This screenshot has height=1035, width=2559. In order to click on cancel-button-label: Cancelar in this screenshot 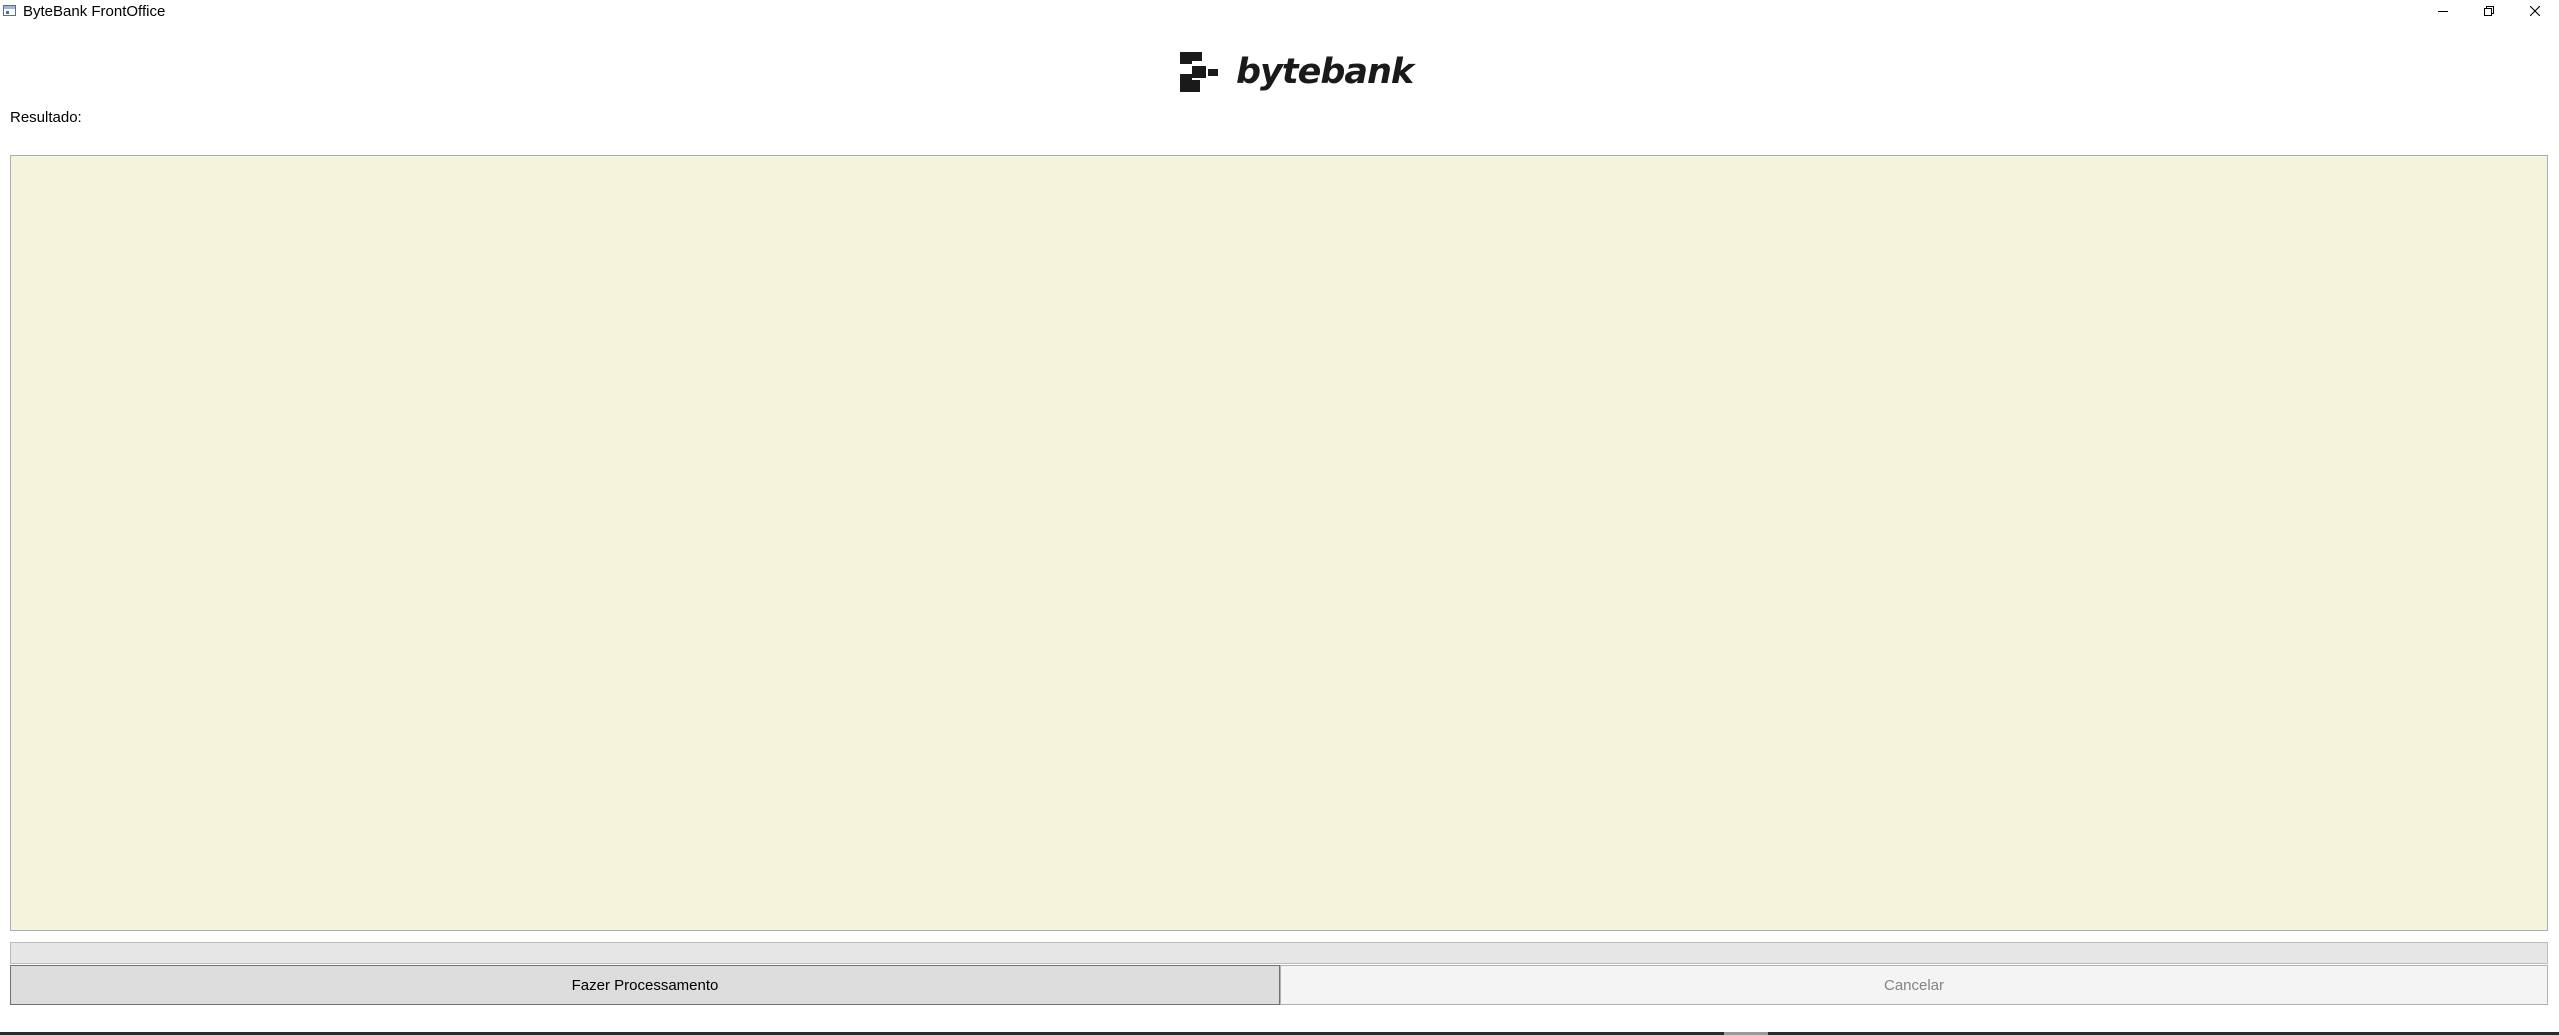, I will do `click(1914, 985)`.